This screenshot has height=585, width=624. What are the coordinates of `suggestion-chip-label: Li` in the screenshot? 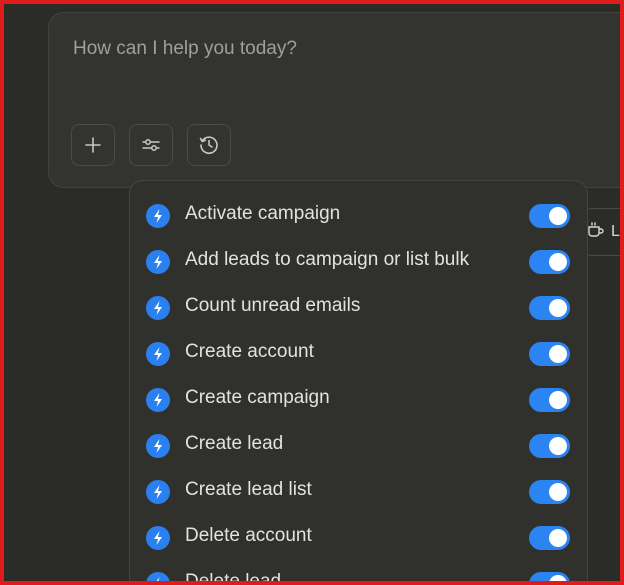 It's located at (617, 231).